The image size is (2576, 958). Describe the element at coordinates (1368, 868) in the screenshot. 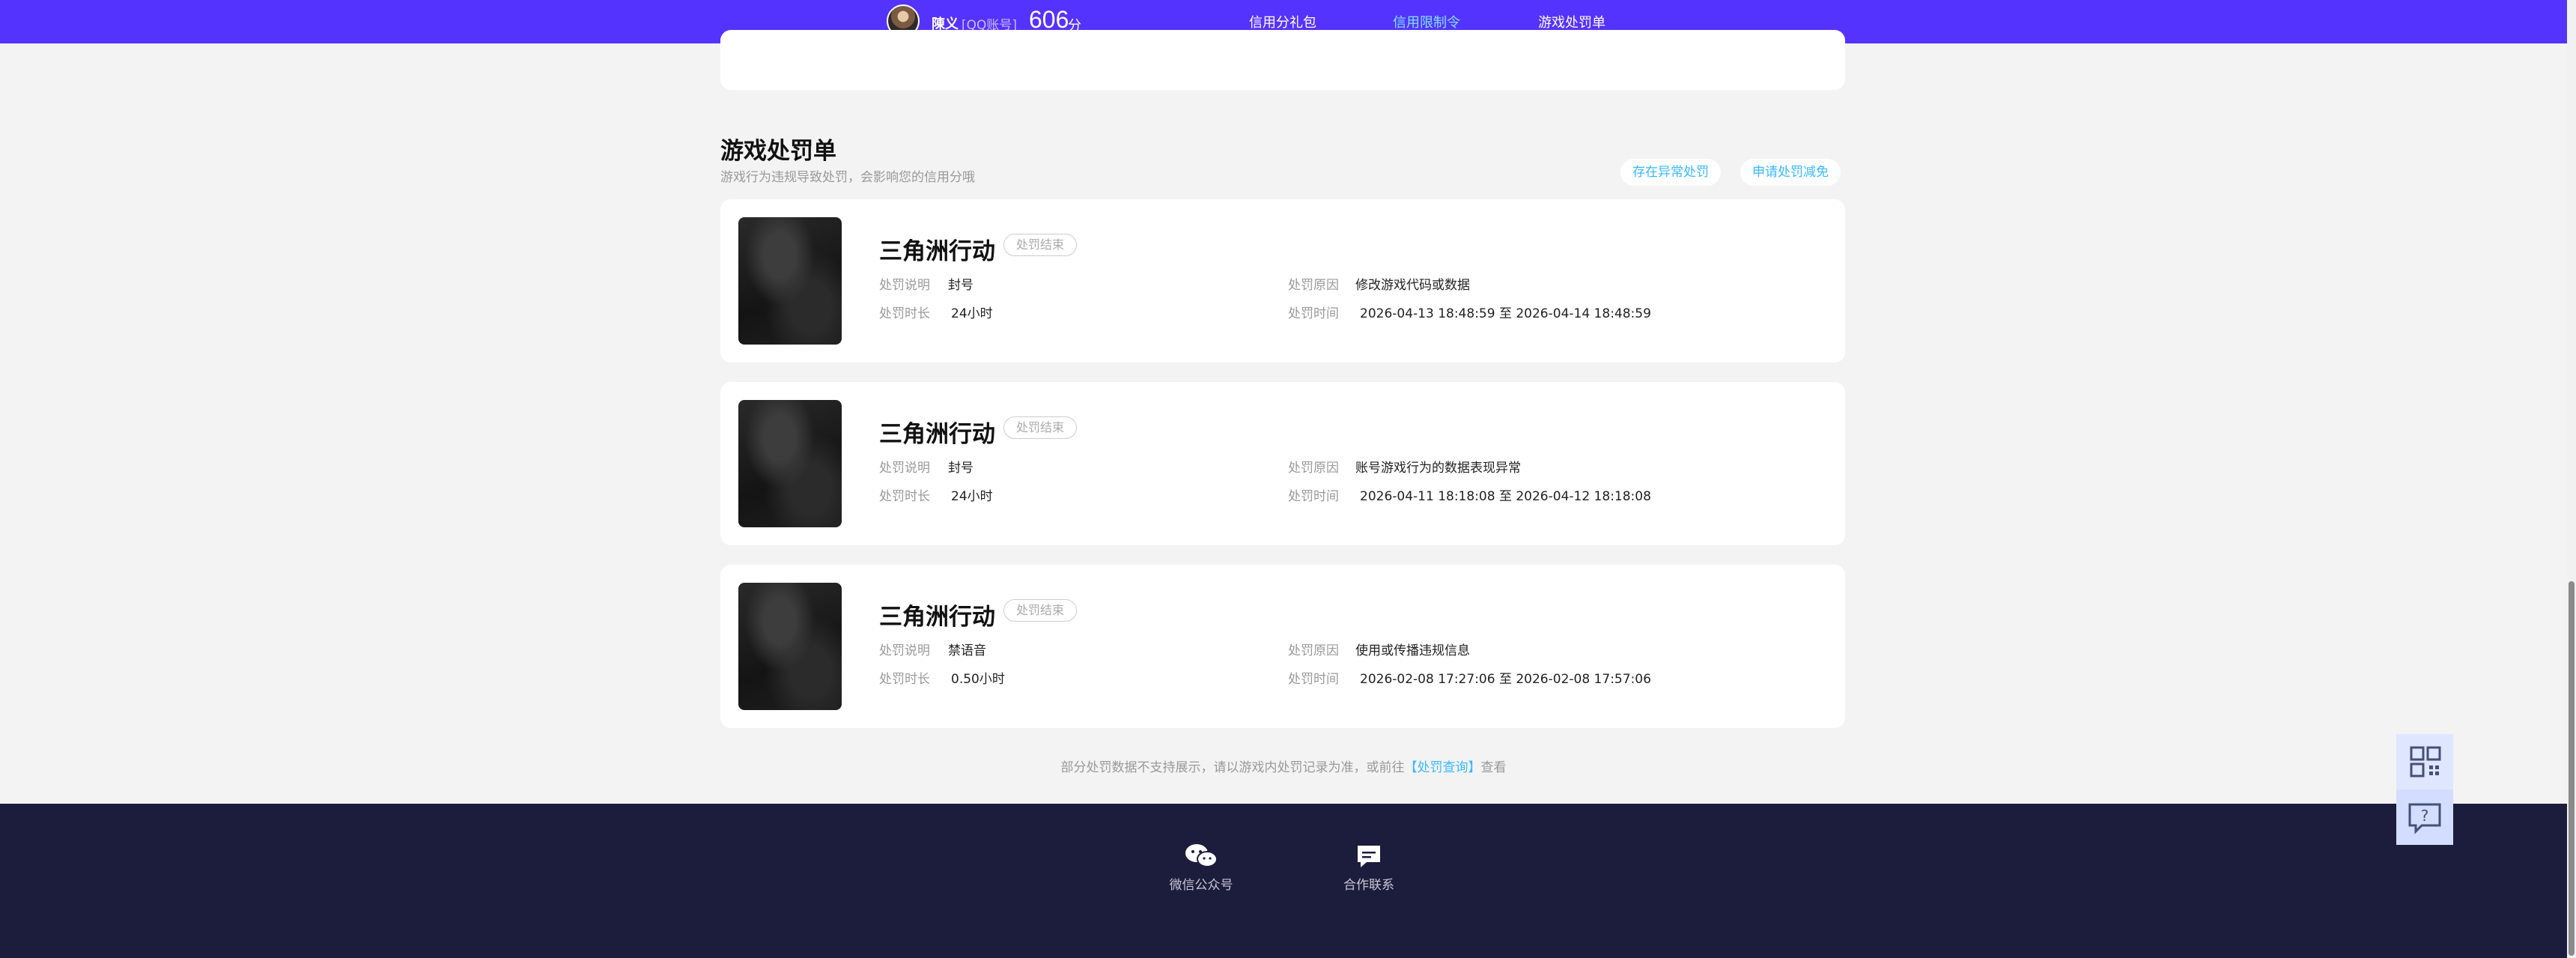

I see `footer-contact: 合作联系` at that location.